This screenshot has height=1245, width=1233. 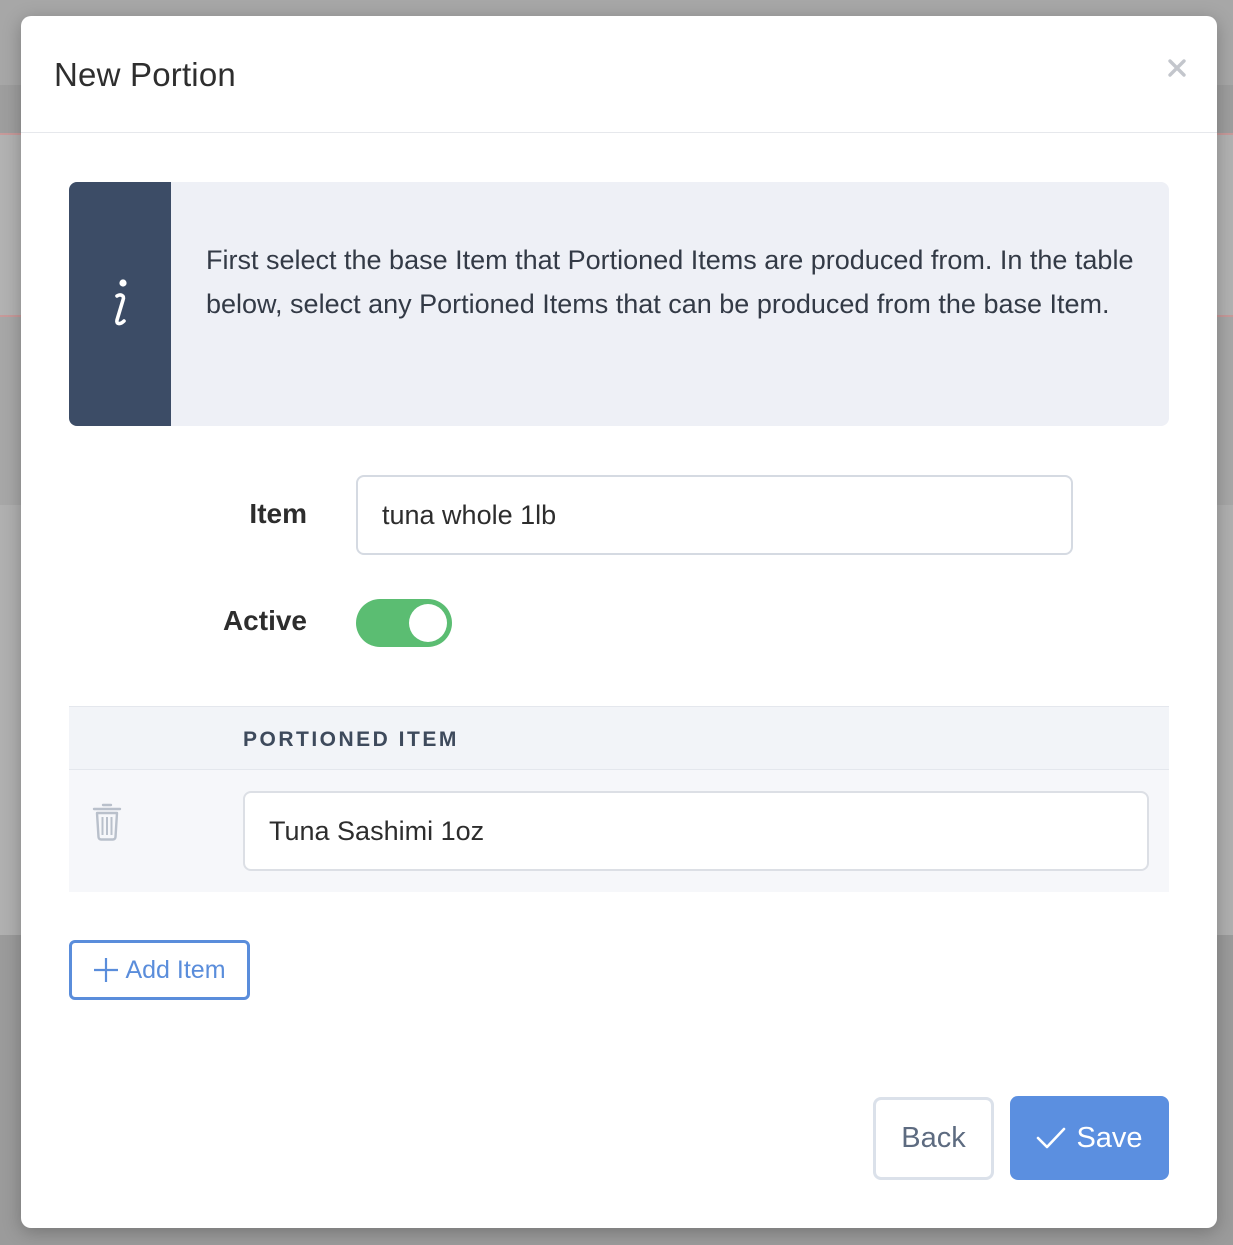 What do you see at coordinates (264, 620) in the screenshot?
I see `active-label: Active` at bounding box center [264, 620].